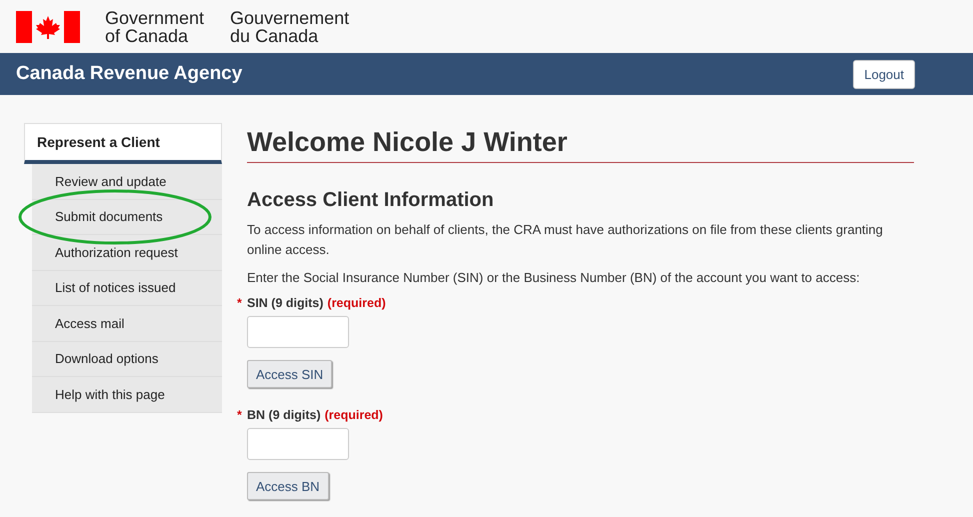 Image resolution: width=973 pixels, height=517 pixels. Describe the element at coordinates (154, 26) in the screenshot. I see `government-name: Government of Canada` at that location.